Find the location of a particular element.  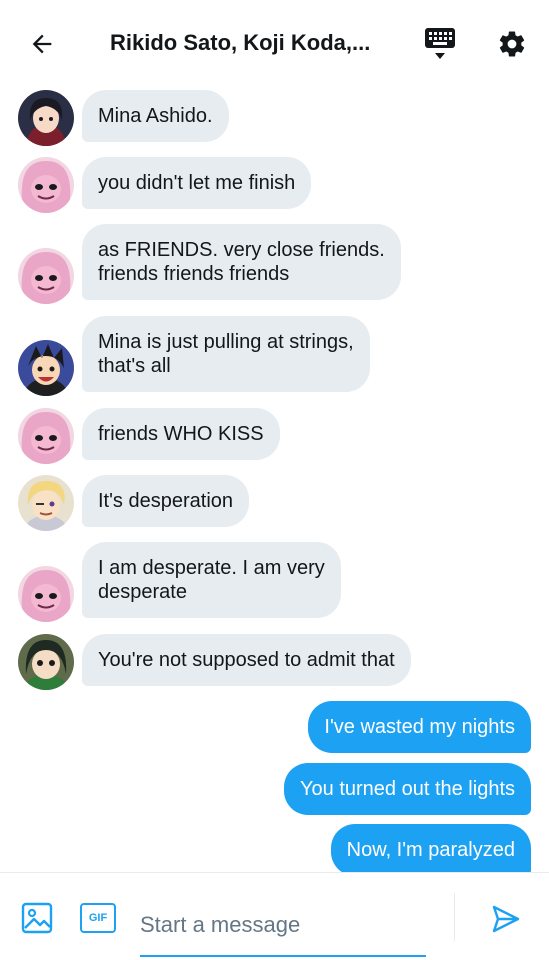

message-text: Now, I'm paralyzed is located at coordinates (430, 850).